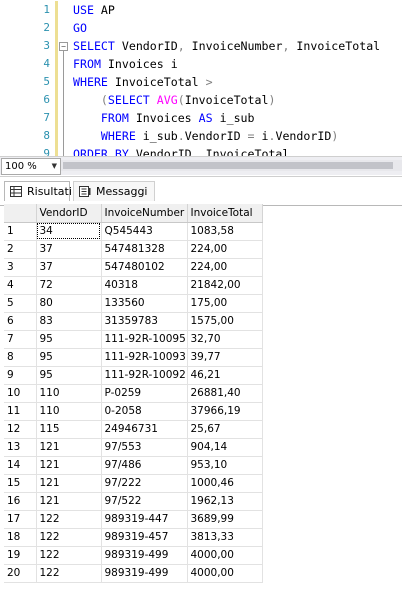 The height and width of the screenshot is (606, 402). I want to click on table-row: 9 95 111-92R-10092 46,21, so click(133, 375).